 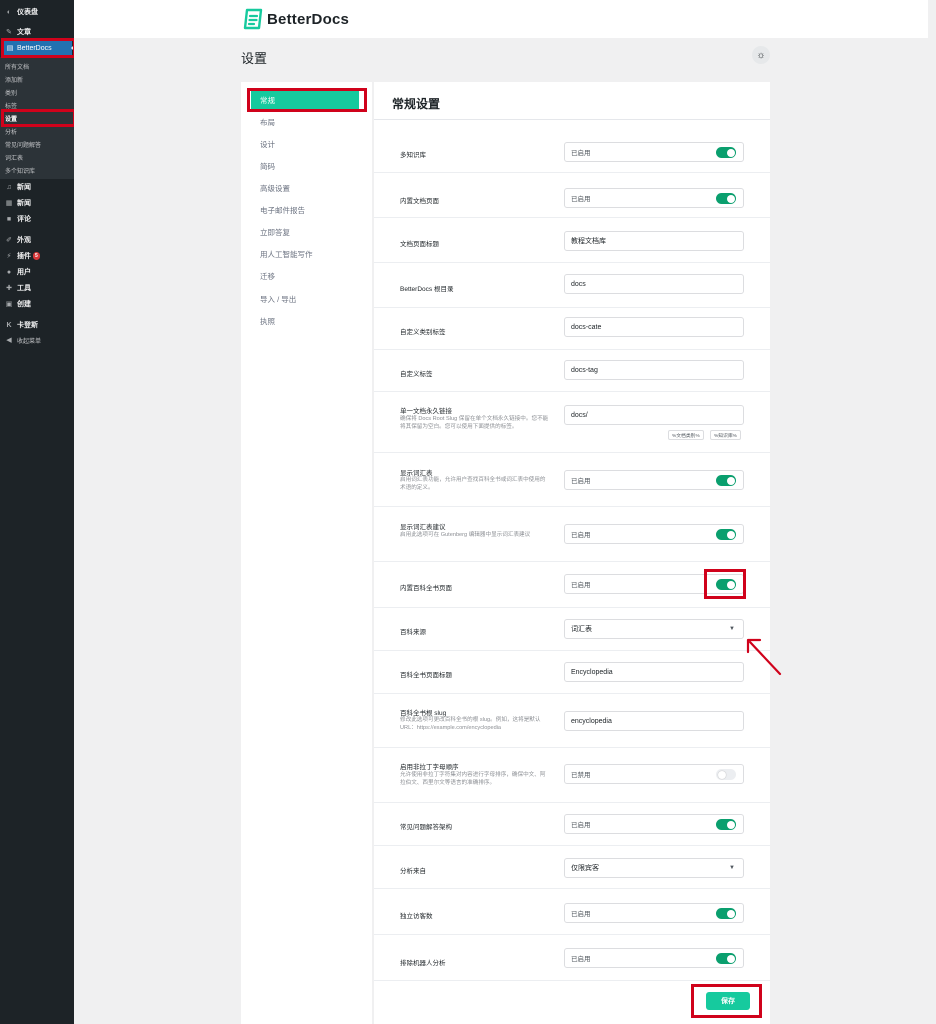 I want to click on collapse-icon: ◀, so click(x=9, y=340).